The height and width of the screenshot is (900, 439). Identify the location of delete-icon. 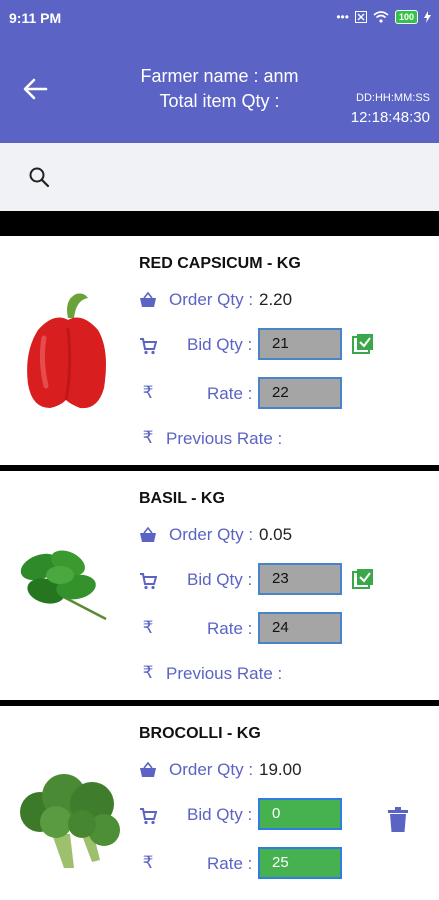
(398, 820).